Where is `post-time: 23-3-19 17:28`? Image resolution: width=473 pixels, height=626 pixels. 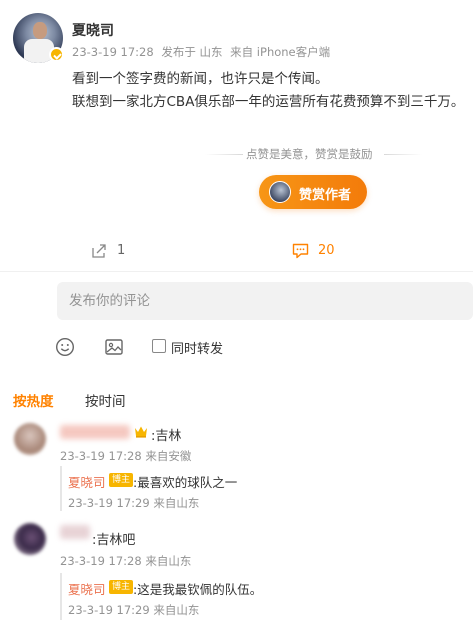 post-time: 23-3-19 17:28 is located at coordinates (113, 52).